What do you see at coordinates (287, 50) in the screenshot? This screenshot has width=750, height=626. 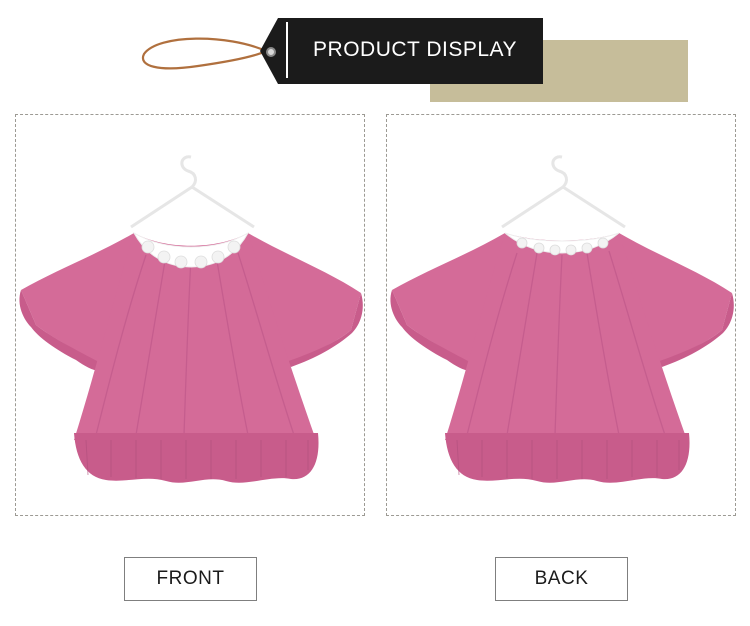 I see `tag-divider` at bounding box center [287, 50].